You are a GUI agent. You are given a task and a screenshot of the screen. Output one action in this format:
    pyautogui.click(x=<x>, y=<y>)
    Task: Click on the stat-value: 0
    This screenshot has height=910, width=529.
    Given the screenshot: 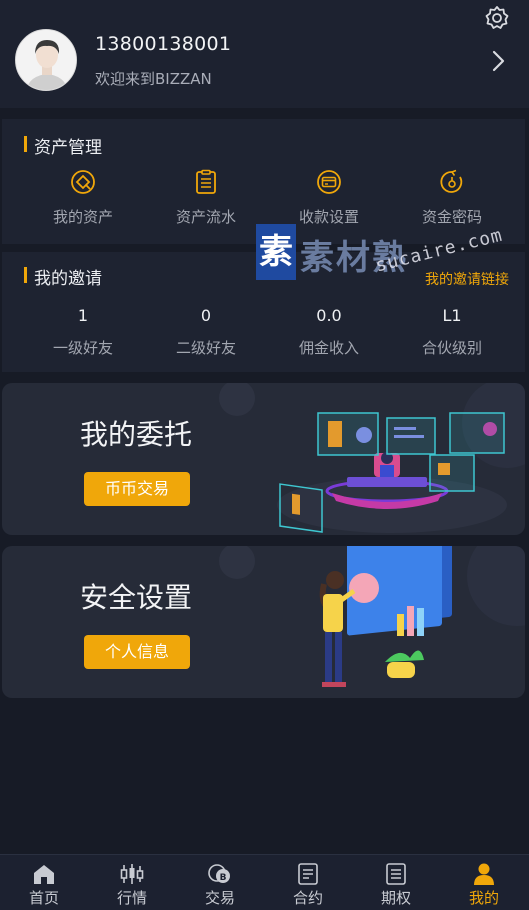 What is the action you would take?
    pyautogui.click(x=206, y=315)
    